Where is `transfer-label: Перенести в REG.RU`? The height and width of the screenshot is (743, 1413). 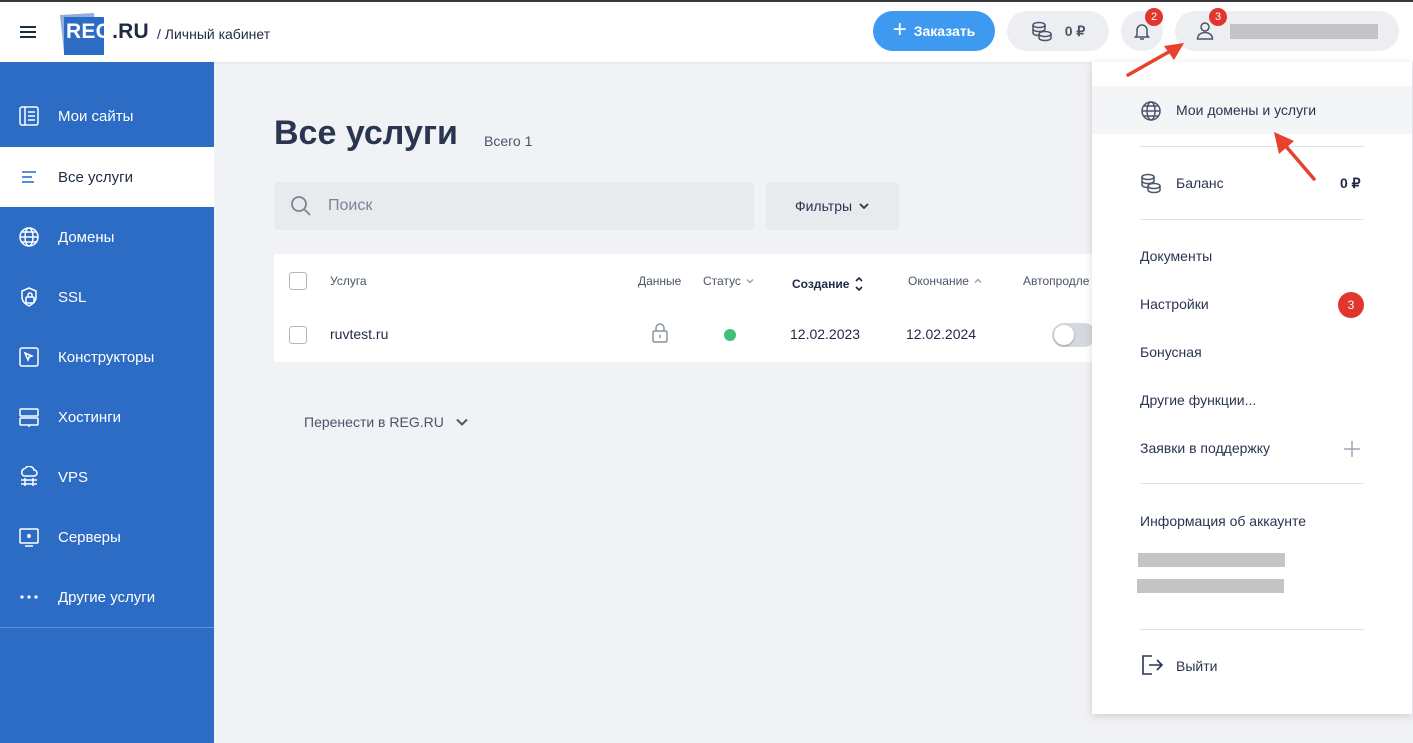
transfer-label: Перенести в REG.RU is located at coordinates (374, 422).